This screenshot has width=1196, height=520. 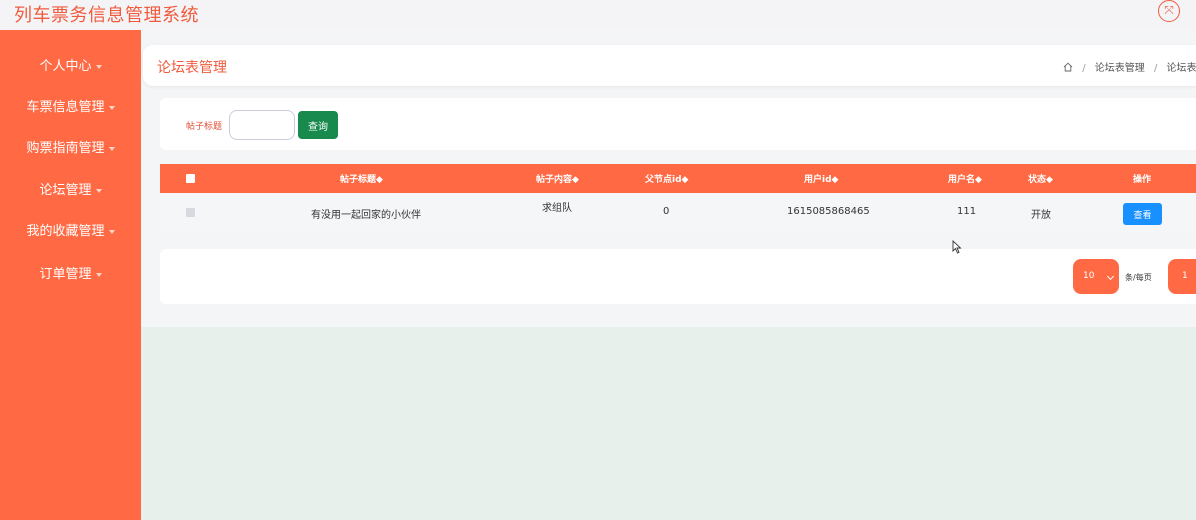 What do you see at coordinates (204, 127) in the screenshot?
I see `search-label: 帖子标题` at bounding box center [204, 127].